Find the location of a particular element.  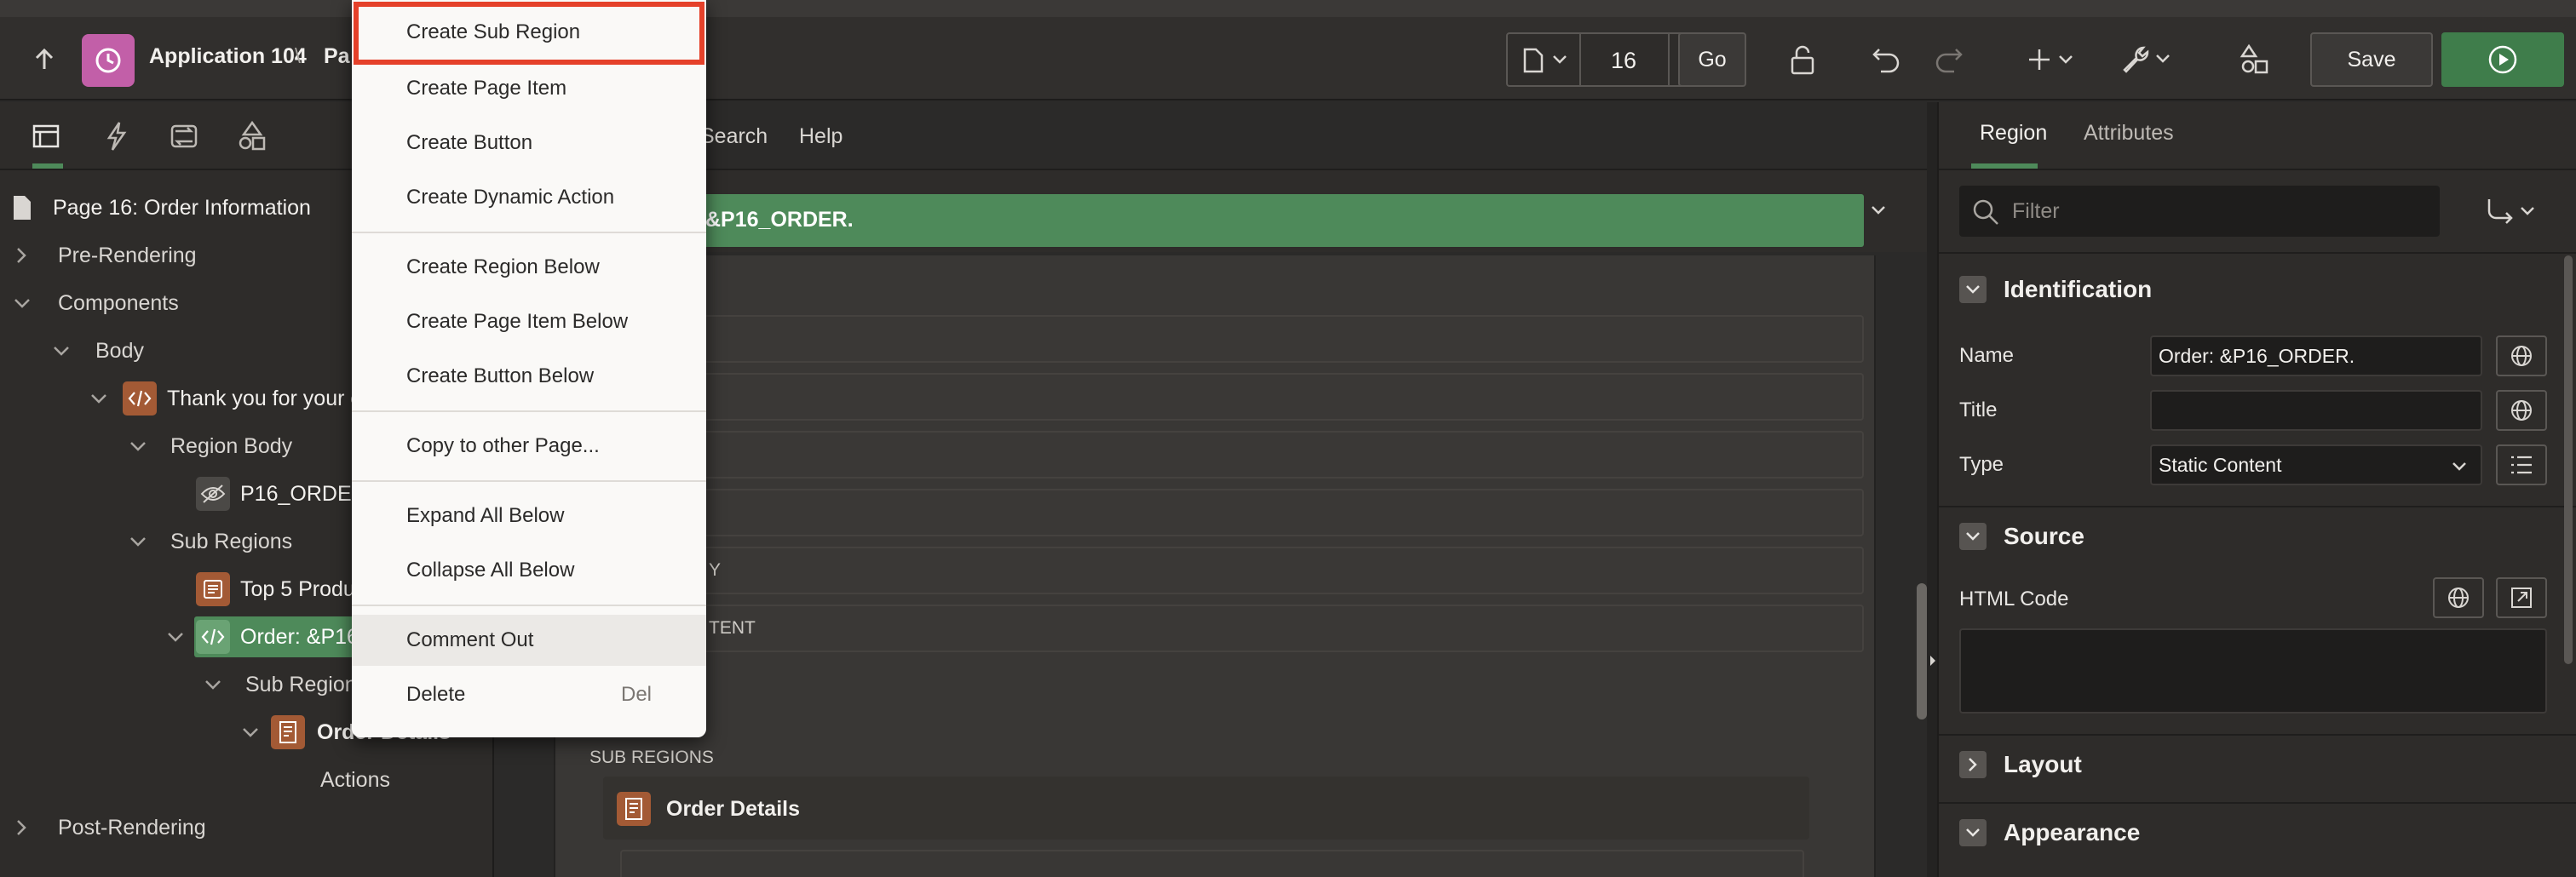

filter-input: Filter is located at coordinates (2199, 211).